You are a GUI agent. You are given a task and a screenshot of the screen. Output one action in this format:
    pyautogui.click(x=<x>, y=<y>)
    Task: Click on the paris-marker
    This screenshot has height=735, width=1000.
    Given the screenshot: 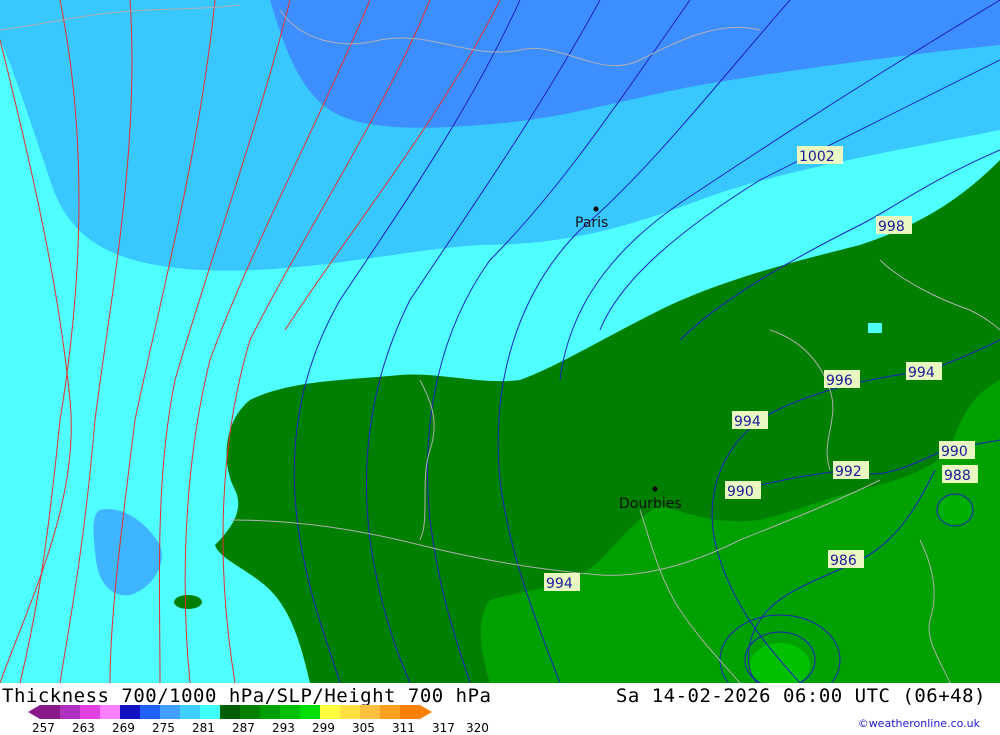 What is the action you would take?
    pyautogui.click(x=596, y=209)
    